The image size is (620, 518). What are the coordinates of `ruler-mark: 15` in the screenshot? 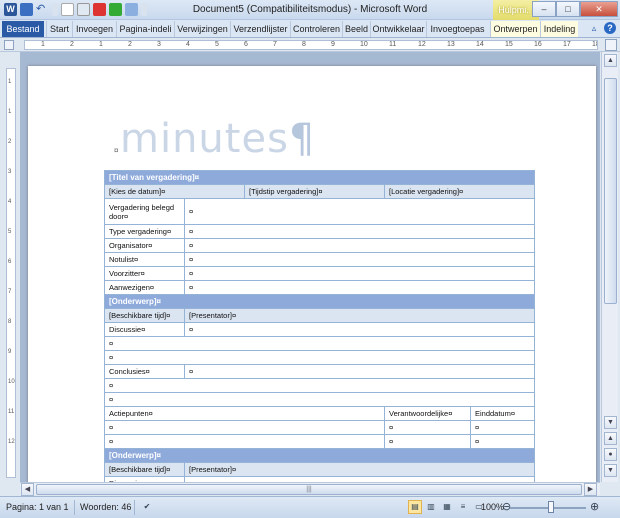 It's located at (509, 44).